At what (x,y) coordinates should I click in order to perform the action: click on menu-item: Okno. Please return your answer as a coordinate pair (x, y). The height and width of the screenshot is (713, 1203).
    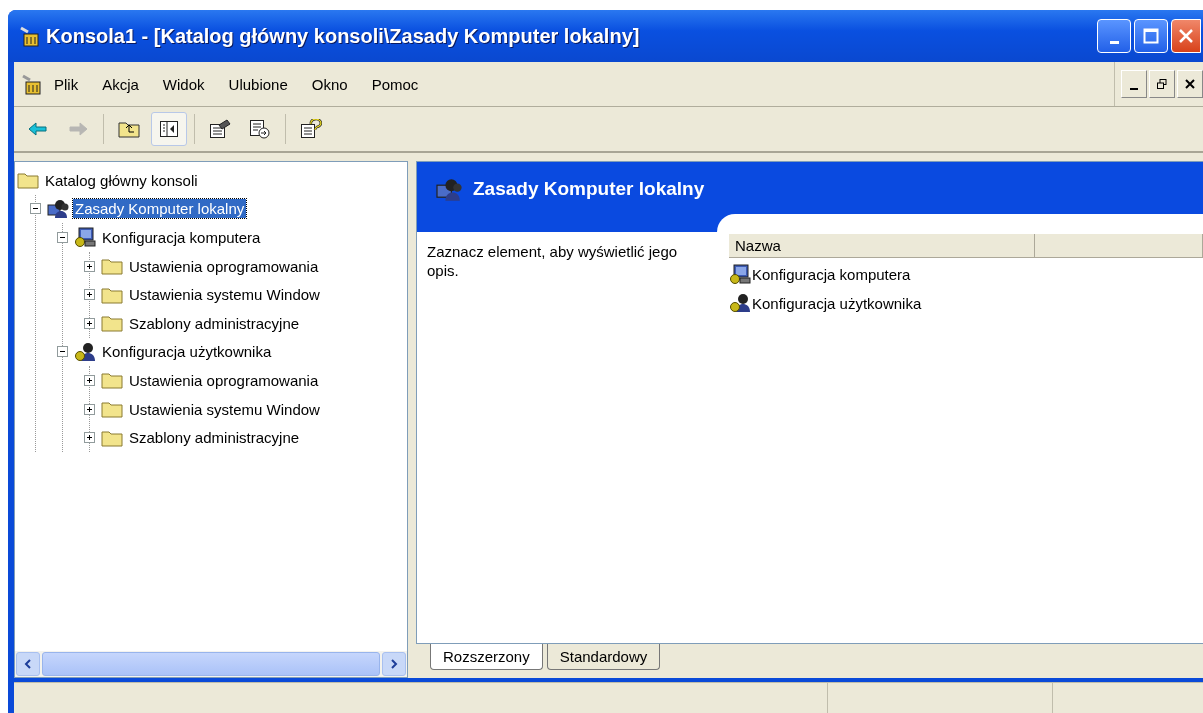
    Looking at the image, I should click on (329, 84).